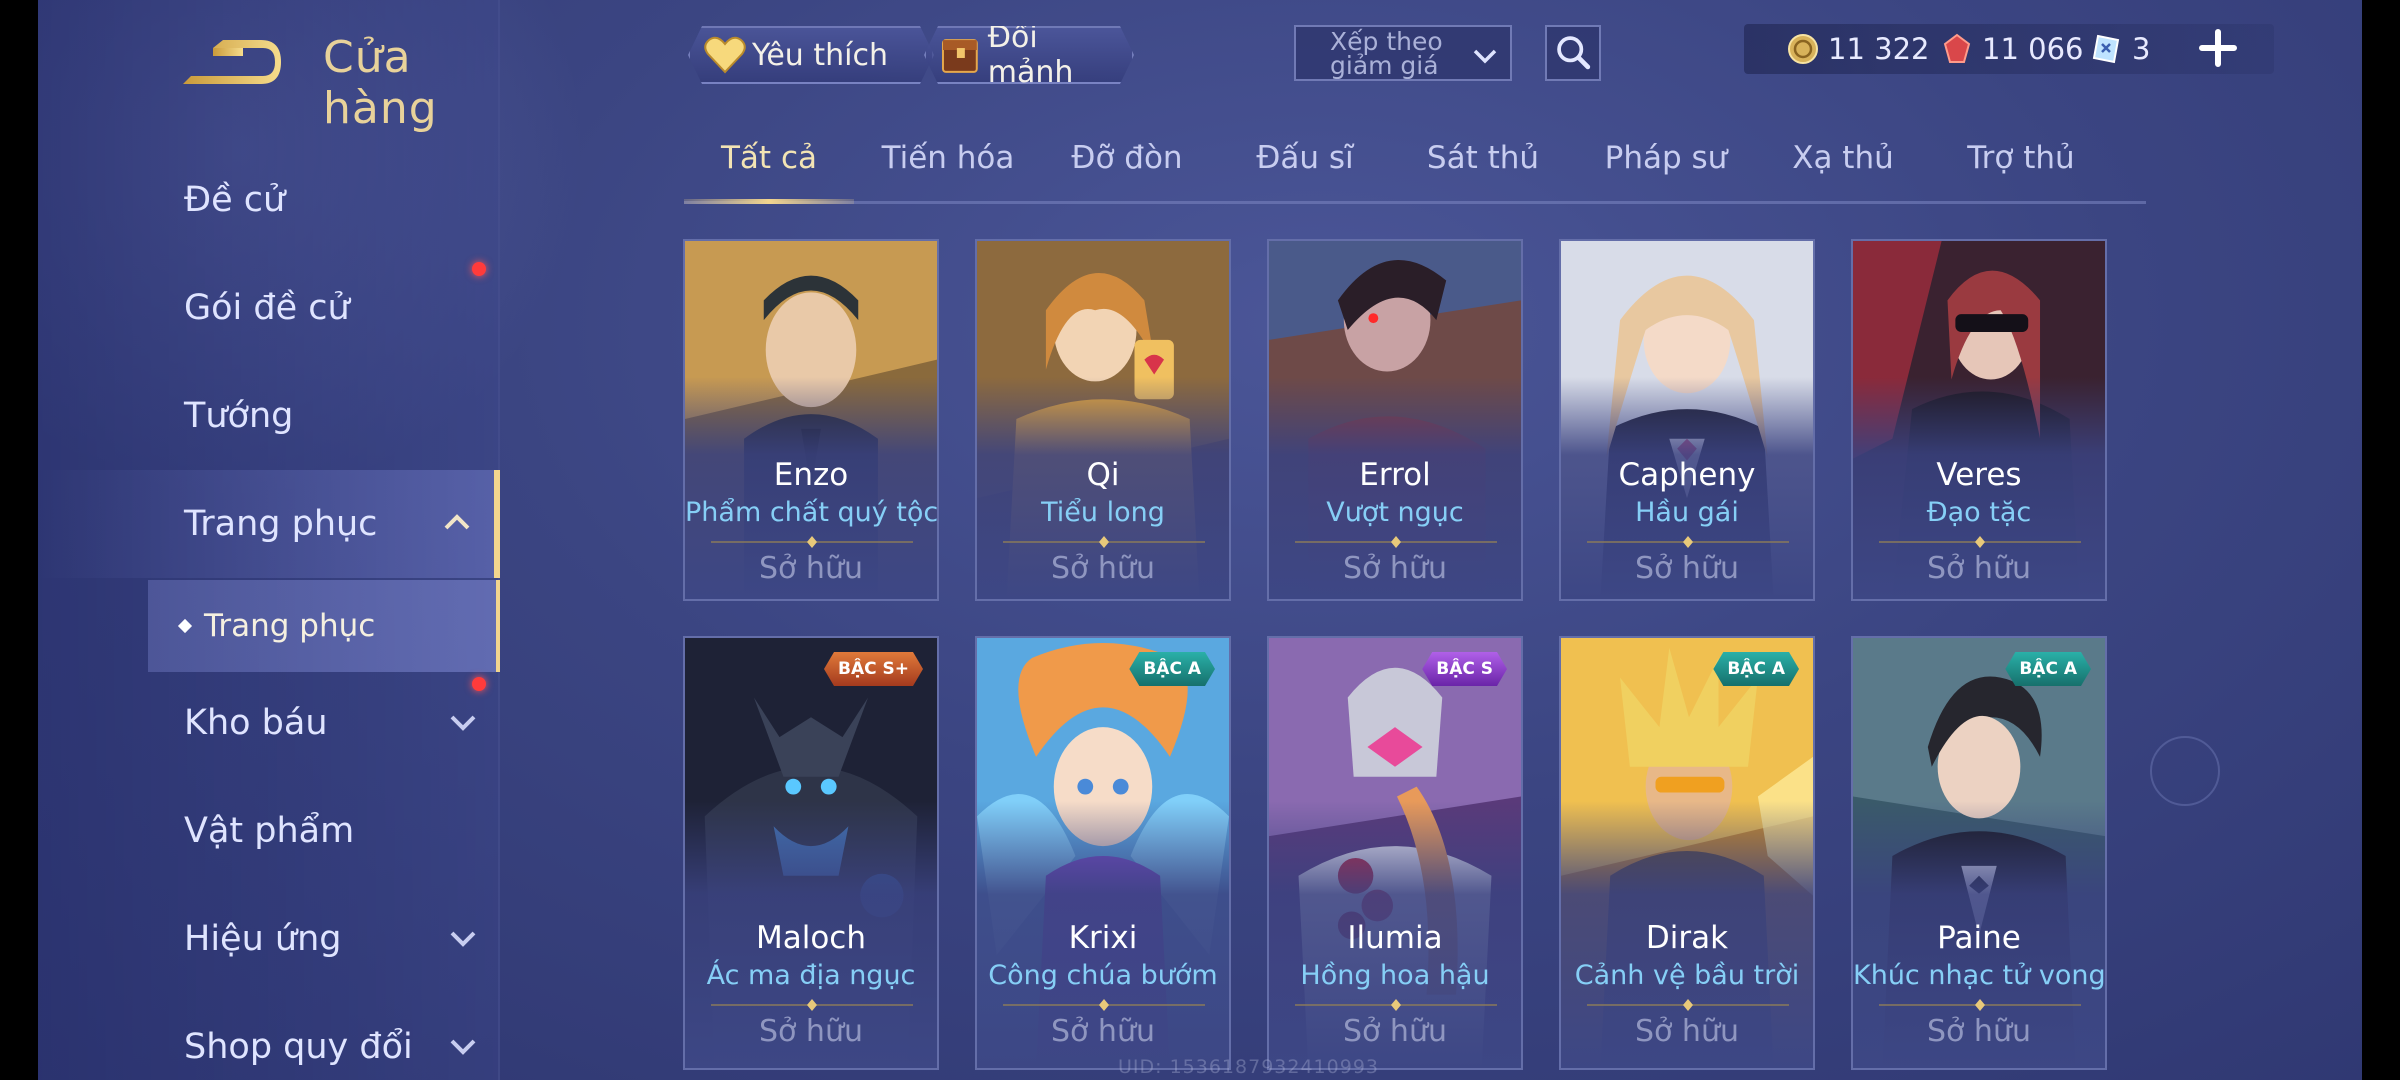  Describe the element at coordinates (256, 723) in the screenshot. I see `sidebar-item-label: Kho báu` at that location.